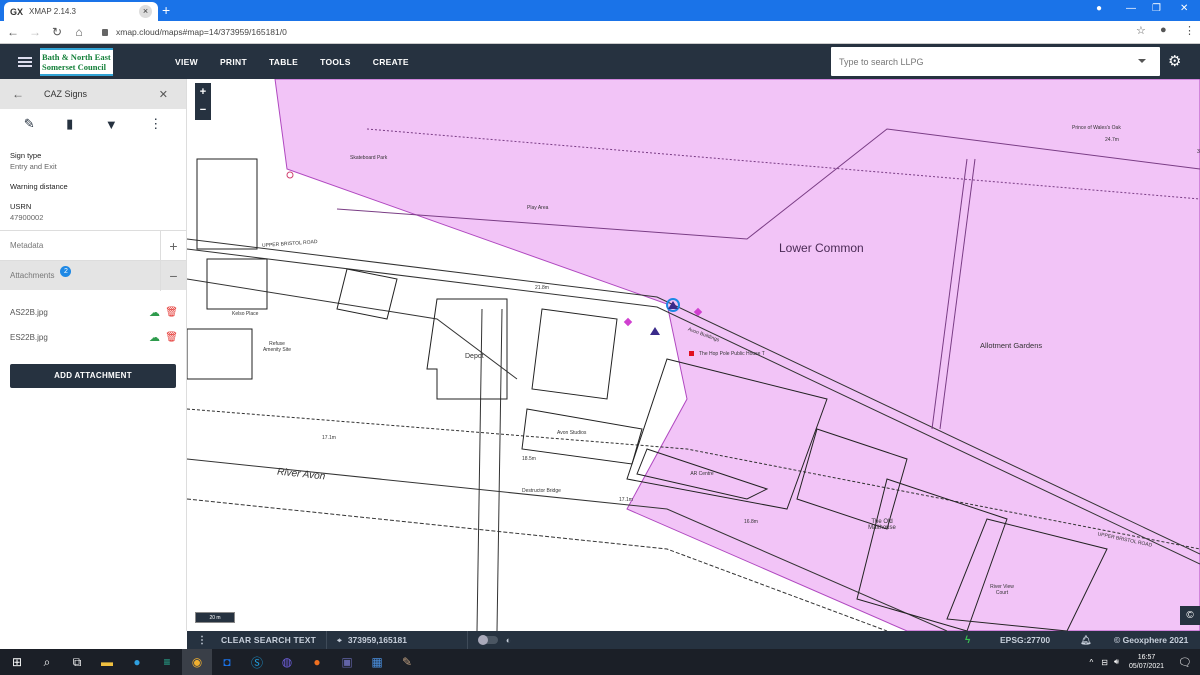  I want to click on collapse-minus-icon: −, so click(173, 276).